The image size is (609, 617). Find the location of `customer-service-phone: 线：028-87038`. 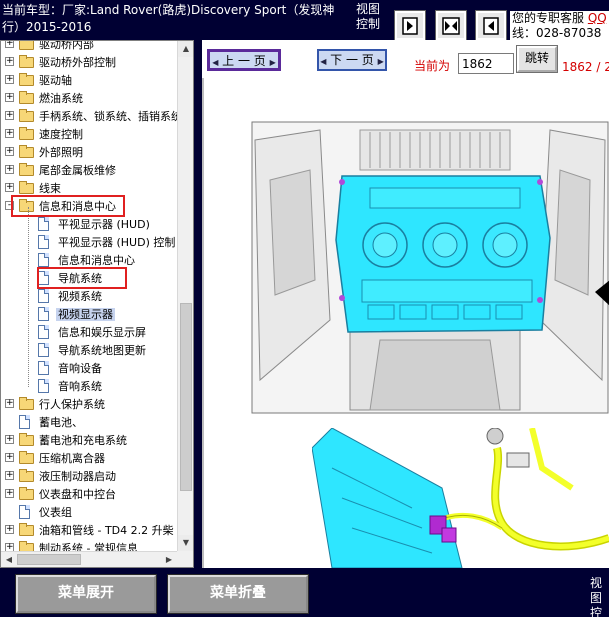

customer-service-phone: 线：028-87038 is located at coordinates (557, 33).